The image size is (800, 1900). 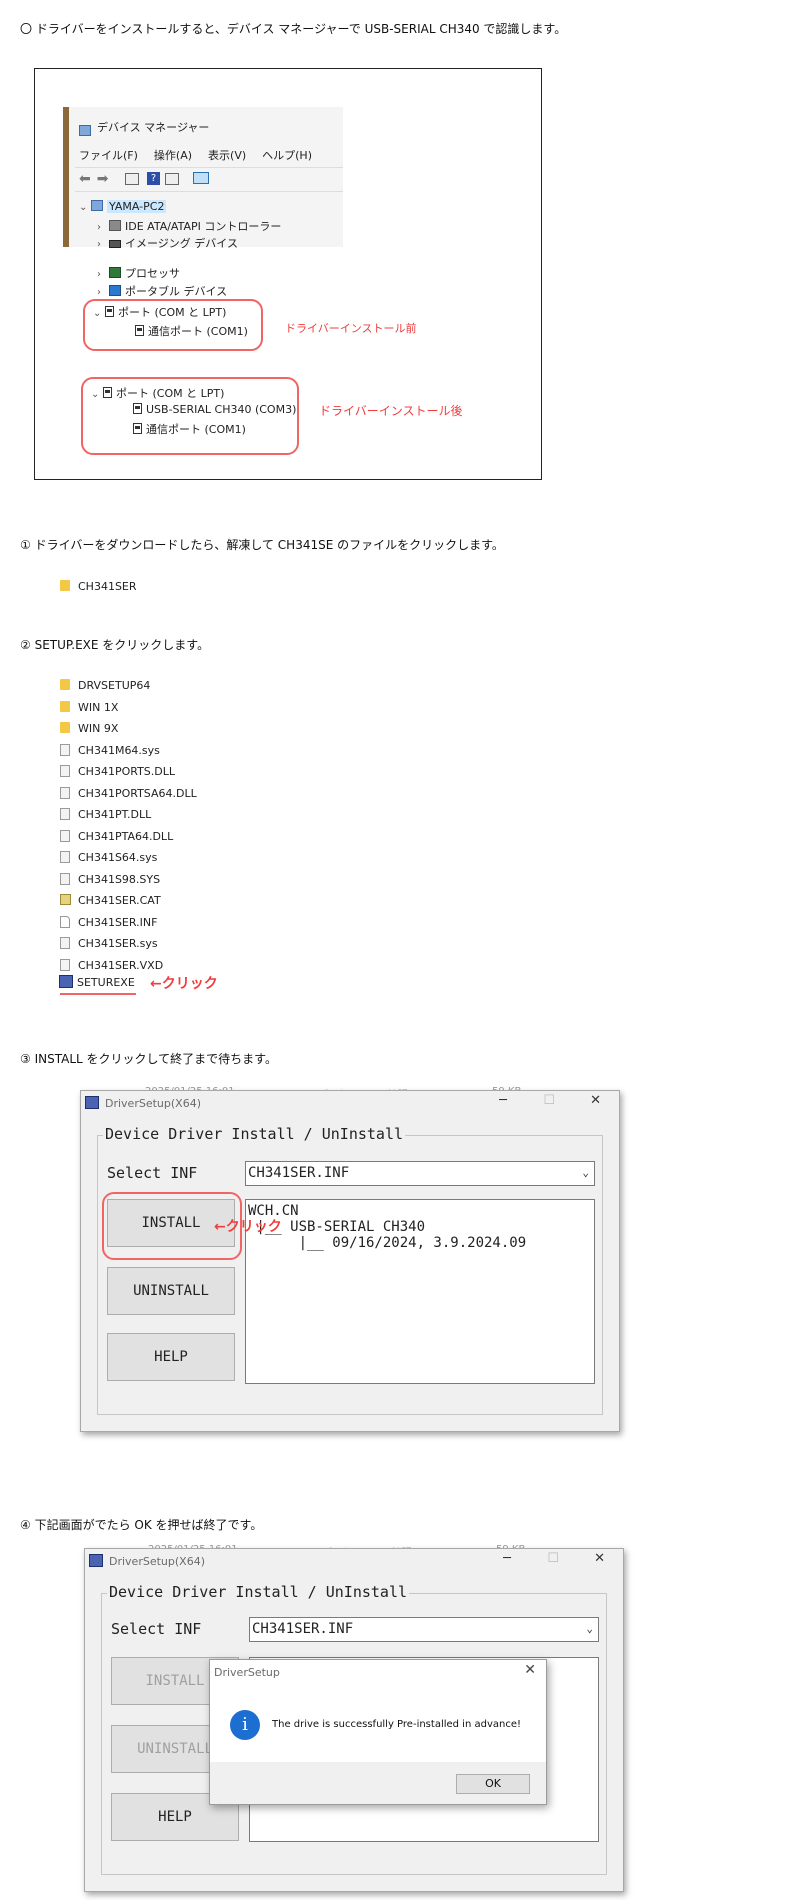 What do you see at coordinates (66, 981) in the screenshot?
I see `setup-app-icon` at bounding box center [66, 981].